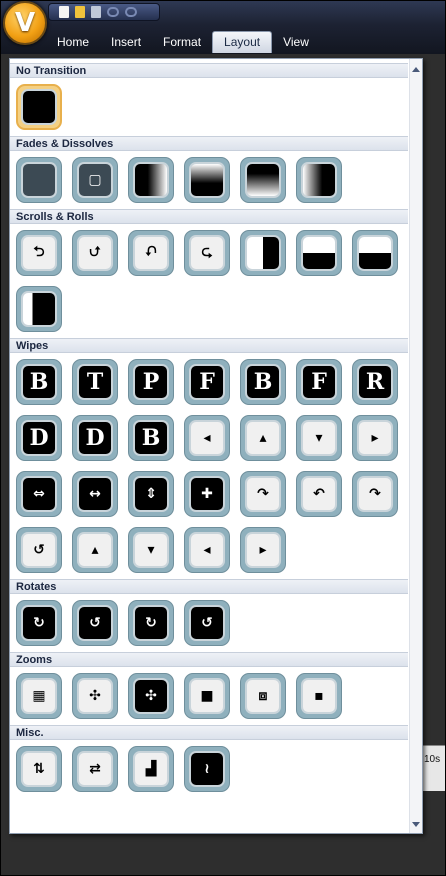  I want to click on transition-glyph: T, so click(95, 382).